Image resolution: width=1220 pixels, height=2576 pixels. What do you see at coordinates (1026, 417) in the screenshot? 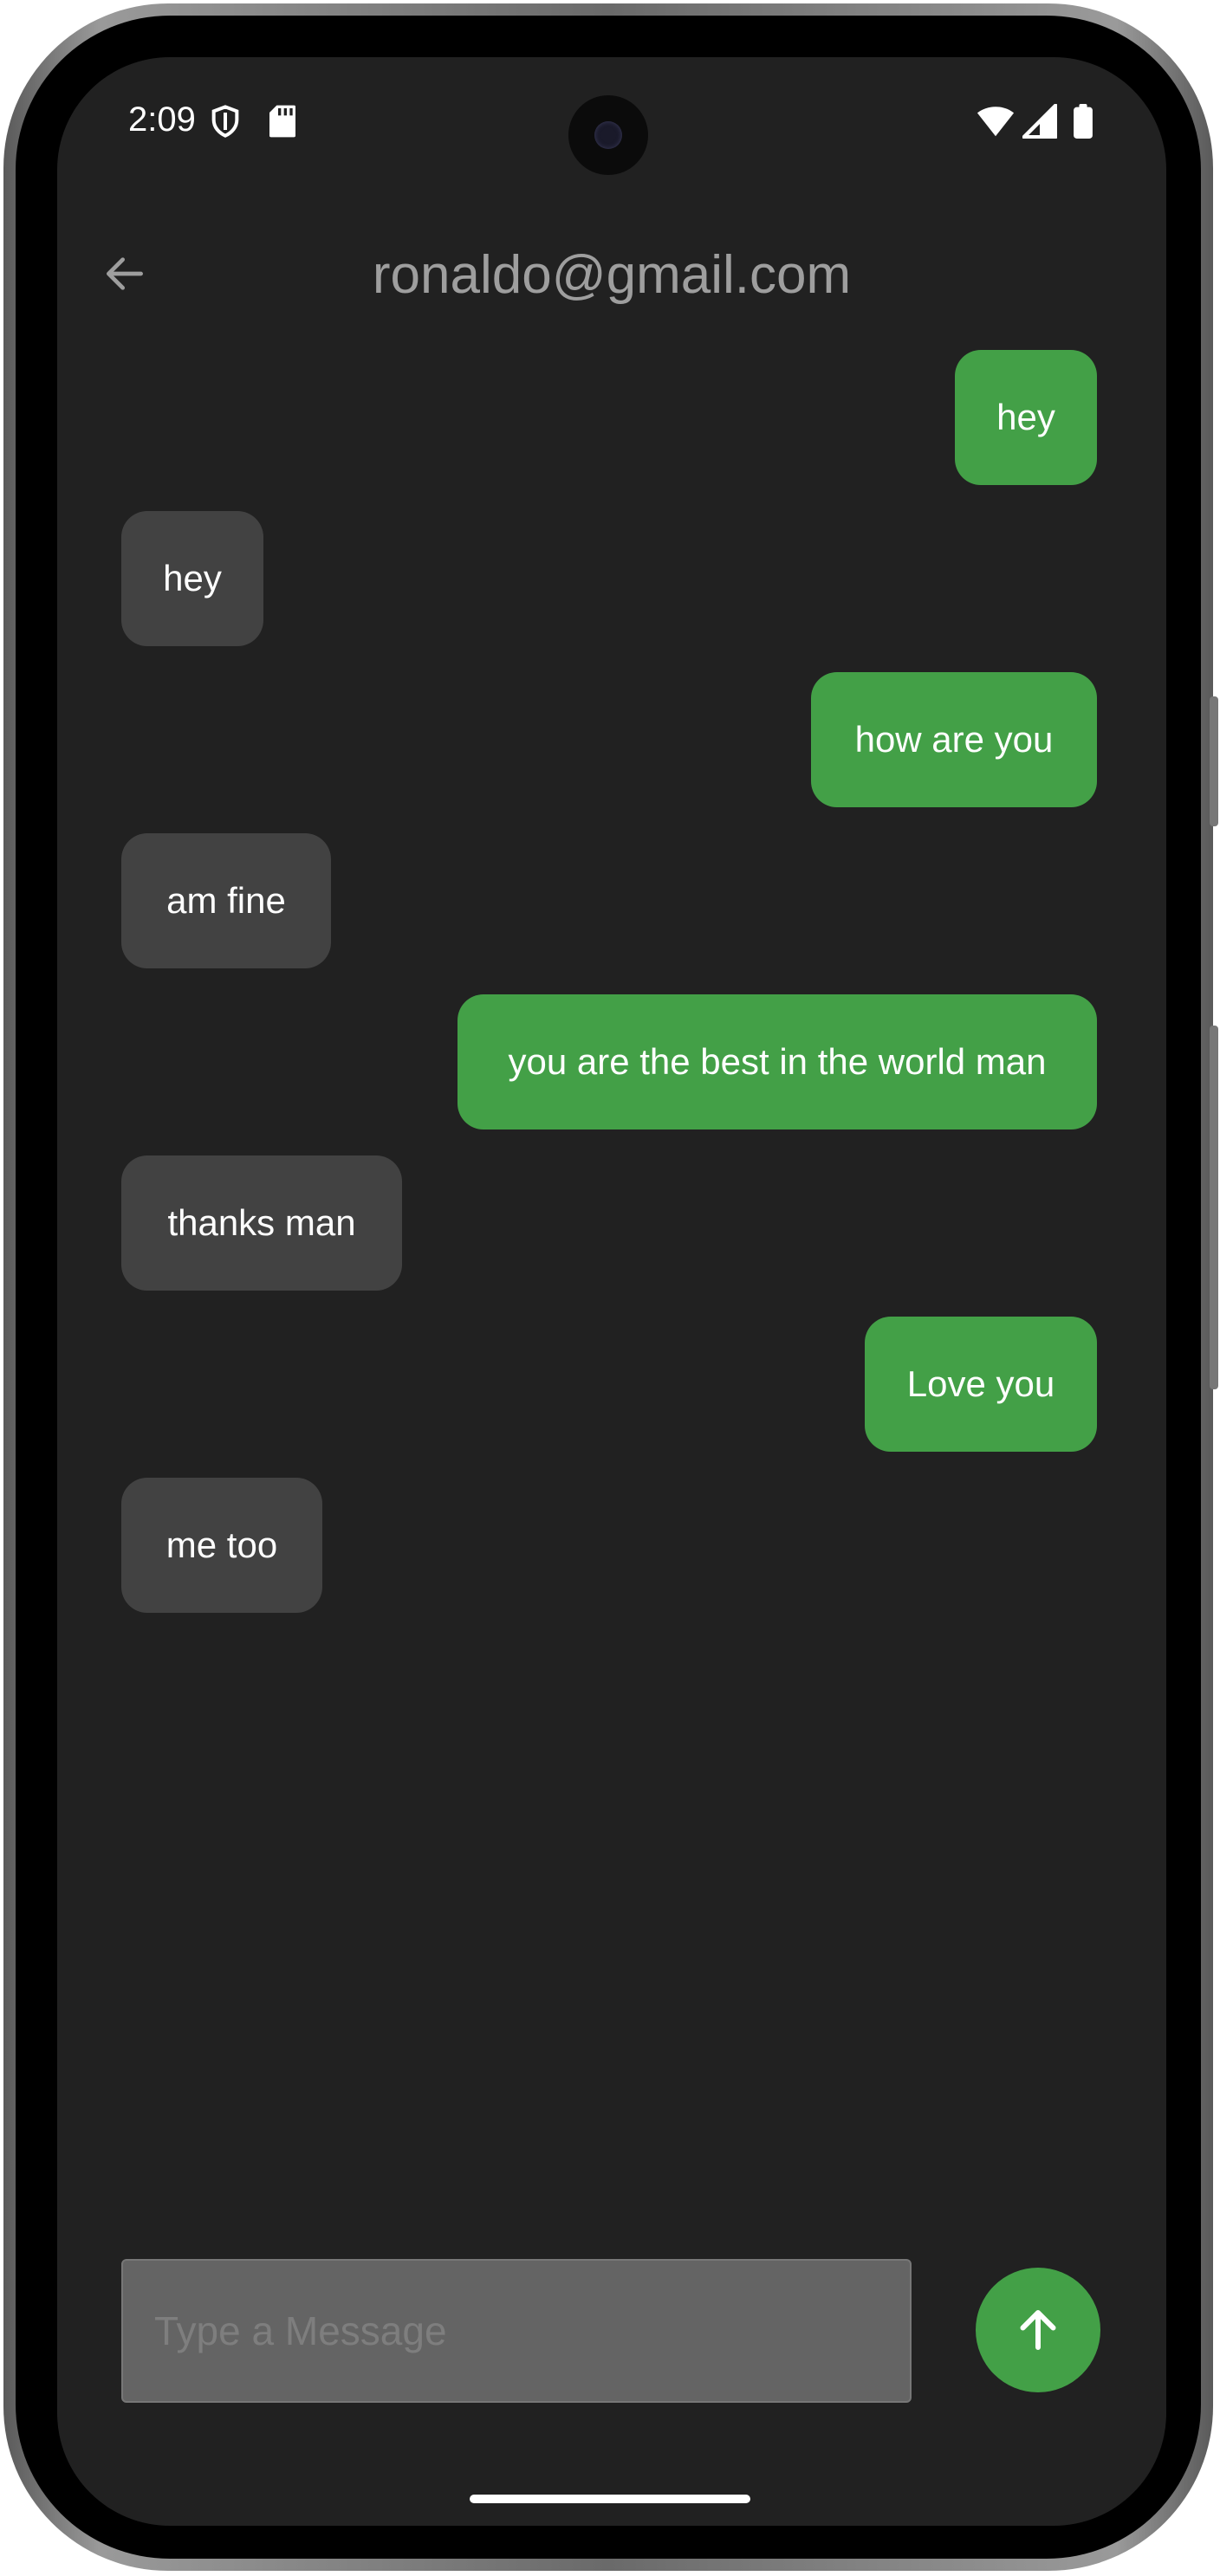
I see `message-bubble-sent: hey` at bounding box center [1026, 417].